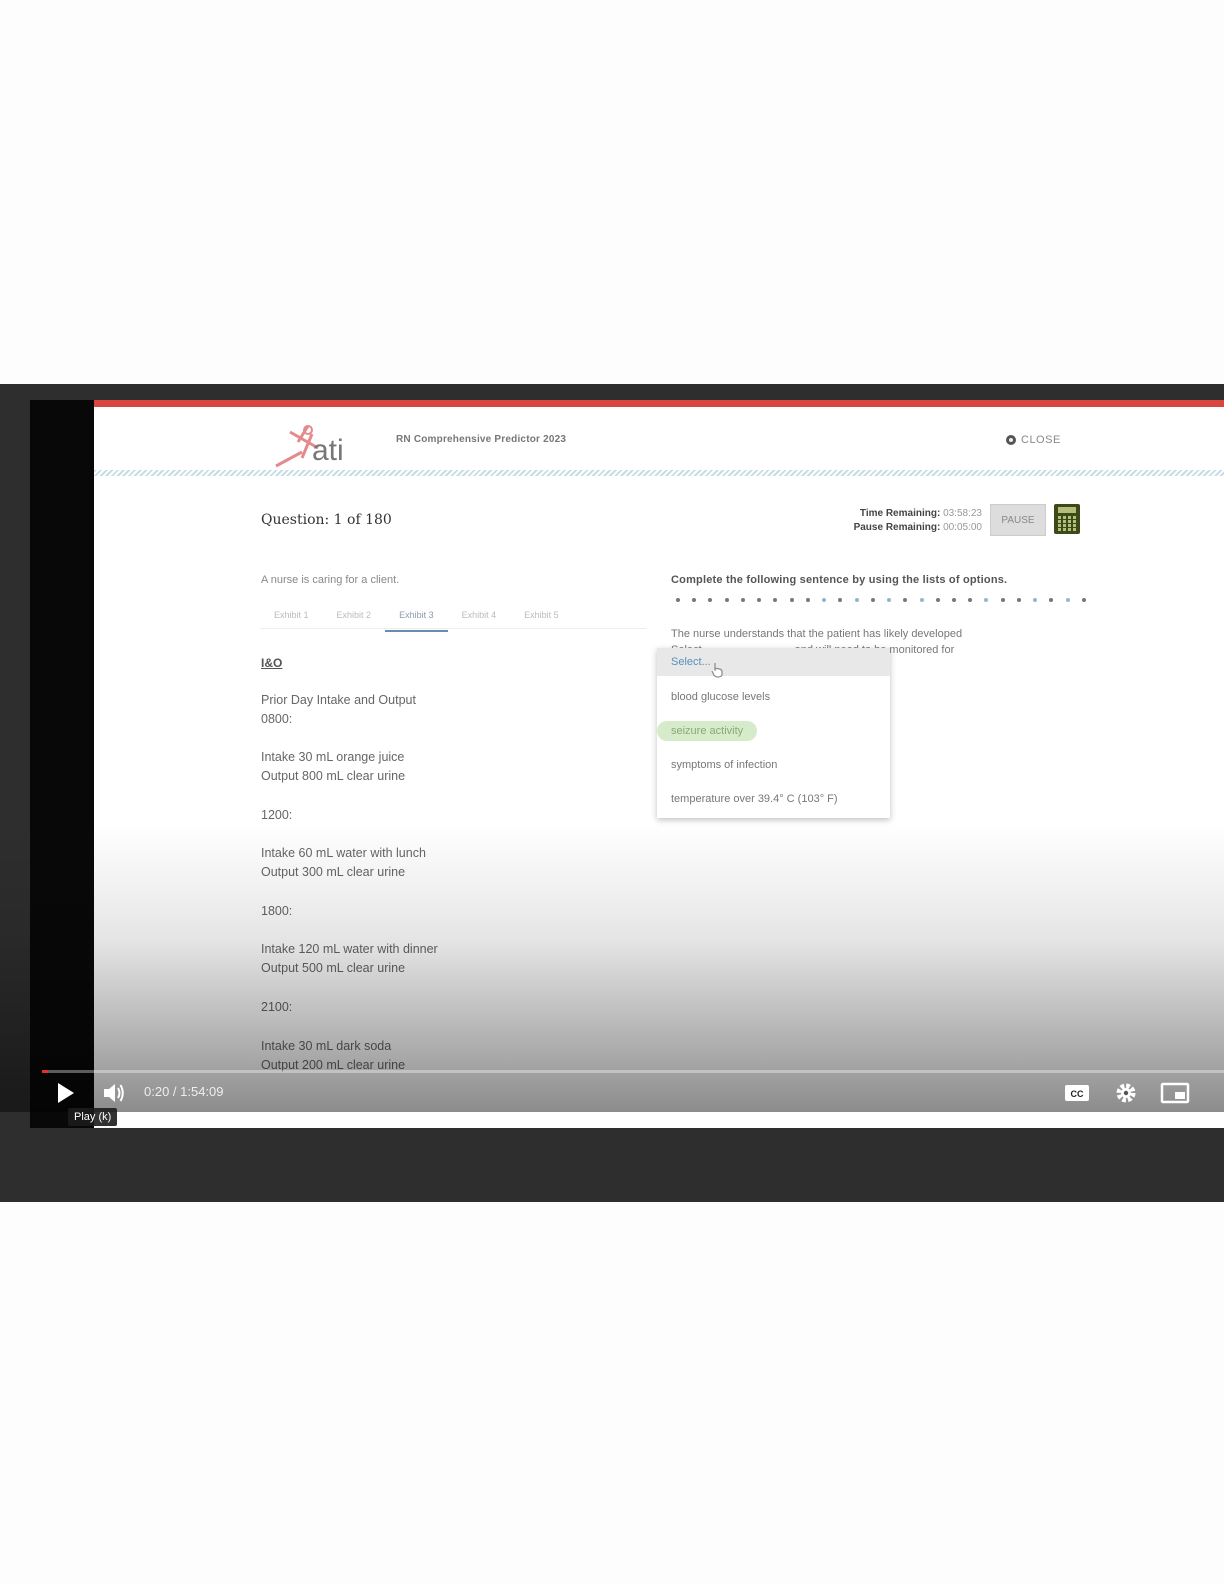 This screenshot has width=1224, height=1584. Describe the element at coordinates (962, 513) in the screenshot. I see `time-remaining-value: 03:58:23` at that location.